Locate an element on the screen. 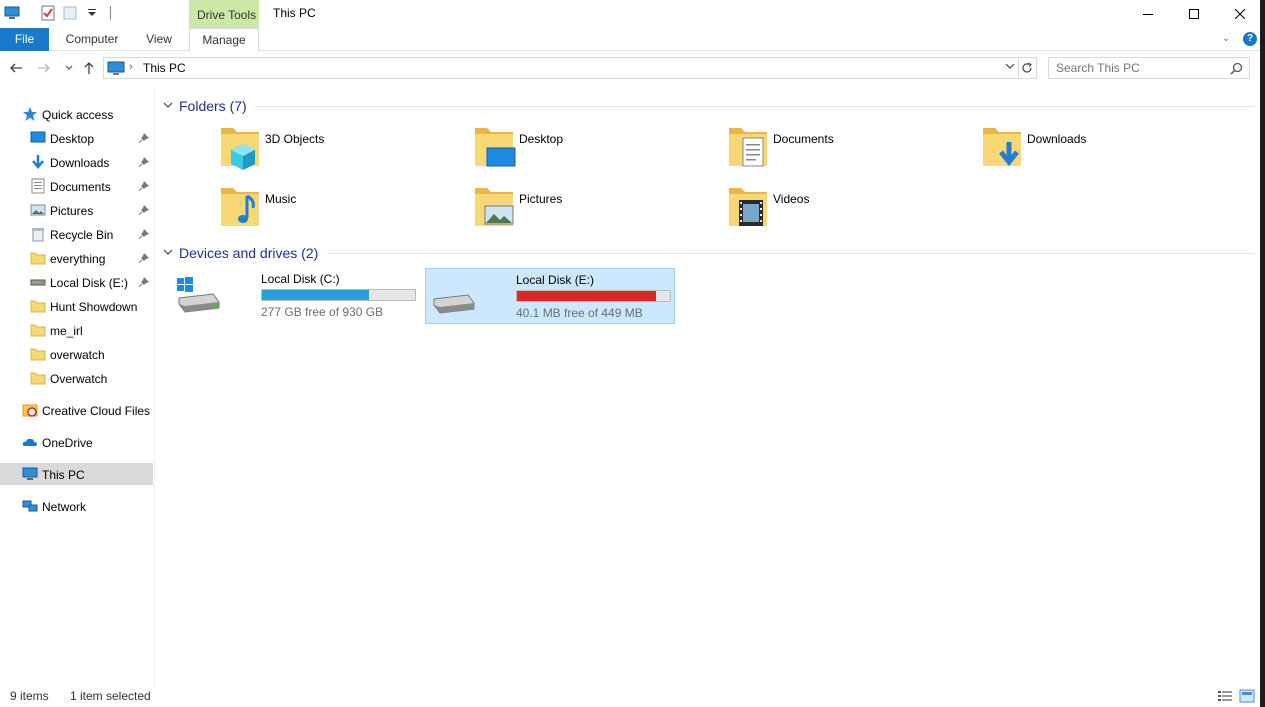  folders-group-header: Folders (7) is located at coordinates (205, 106).